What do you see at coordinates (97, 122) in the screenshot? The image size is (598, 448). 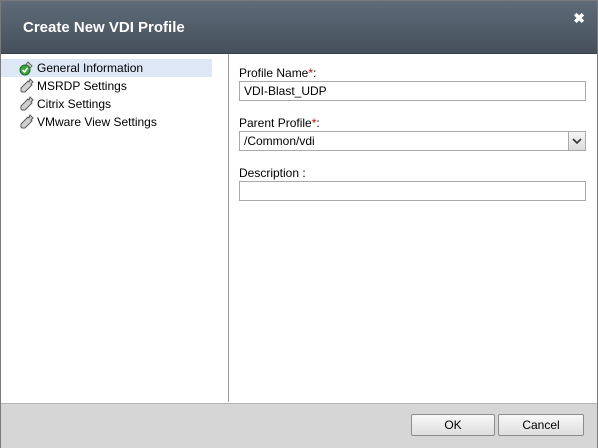 I see `sidebar-item-label: VMware View Settings` at bounding box center [97, 122].